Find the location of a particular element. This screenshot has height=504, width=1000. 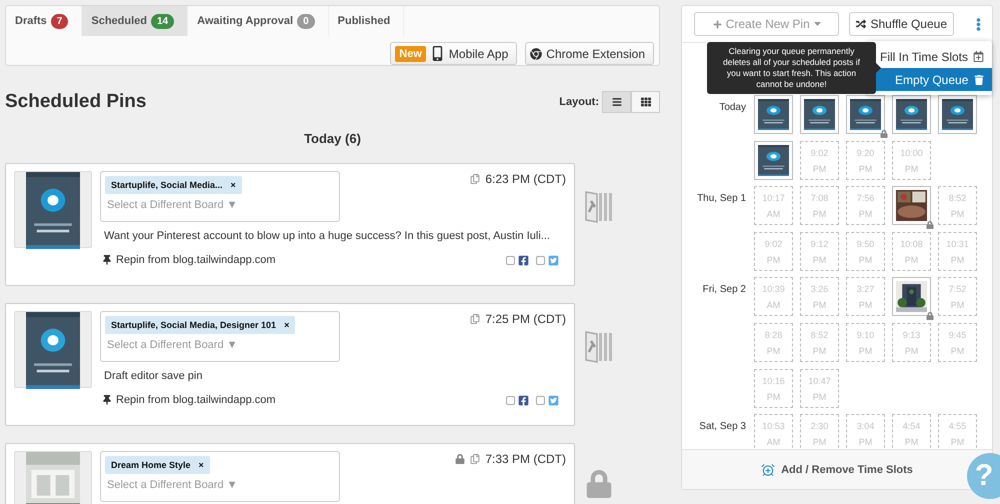

plus-icon is located at coordinates (717, 24).